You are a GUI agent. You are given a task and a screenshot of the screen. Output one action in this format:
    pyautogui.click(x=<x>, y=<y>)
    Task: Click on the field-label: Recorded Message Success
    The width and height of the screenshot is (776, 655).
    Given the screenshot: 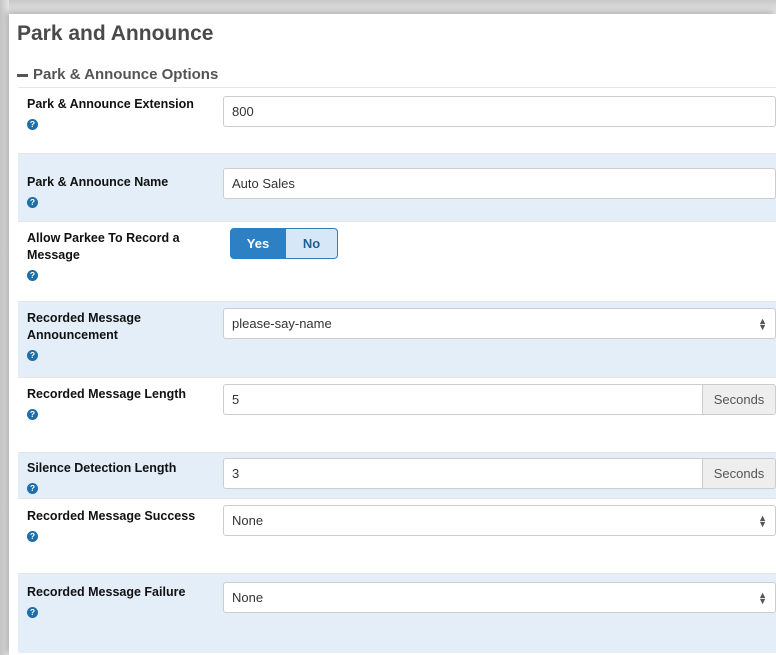 What is the action you would take?
    pyautogui.click(x=111, y=516)
    